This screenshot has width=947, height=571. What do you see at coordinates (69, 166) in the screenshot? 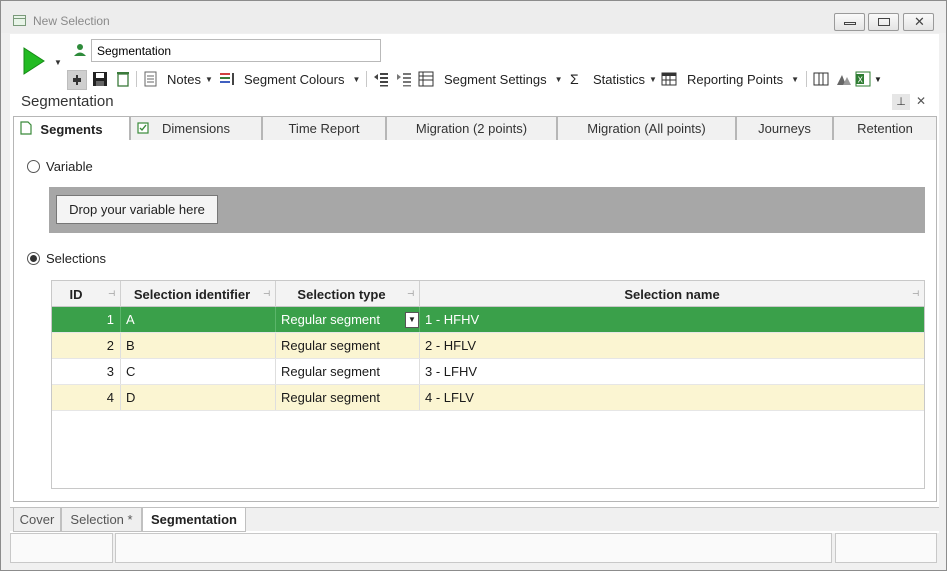
I see `variable-label: Variable` at bounding box center [69, 166].